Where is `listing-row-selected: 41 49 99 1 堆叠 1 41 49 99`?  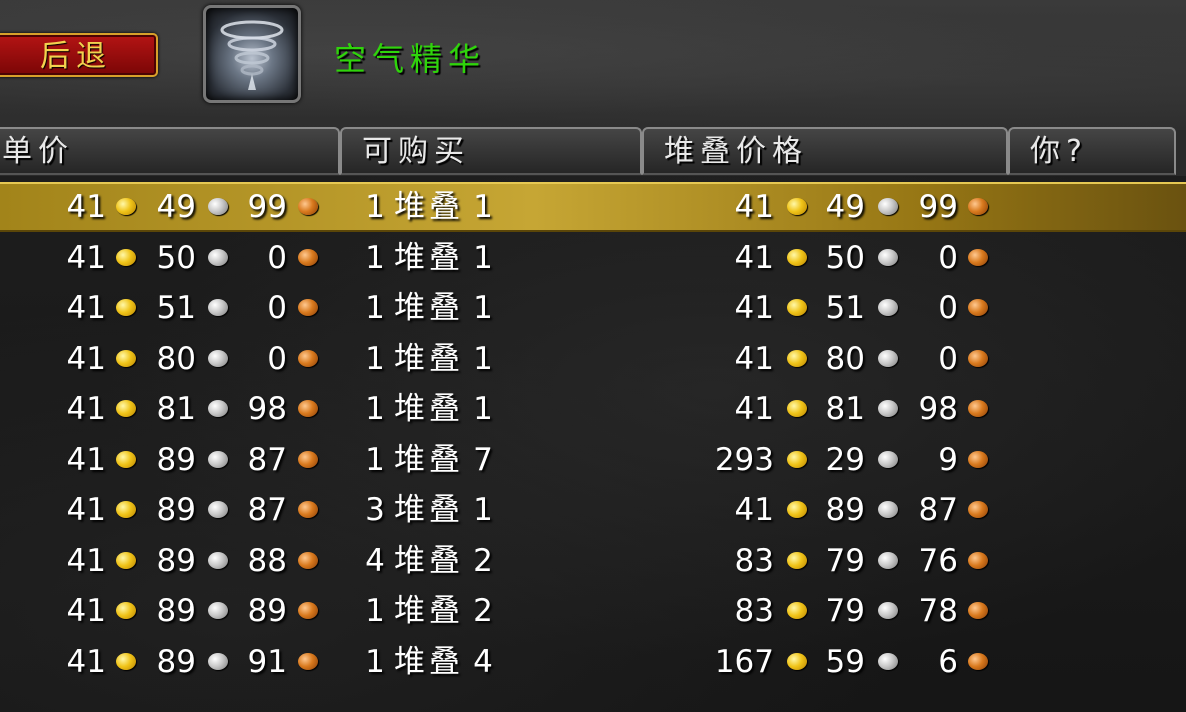 listing-row-selected: 41 49 99 1 堆叠 1 41 49 99 is located at coordinates (593, 207).